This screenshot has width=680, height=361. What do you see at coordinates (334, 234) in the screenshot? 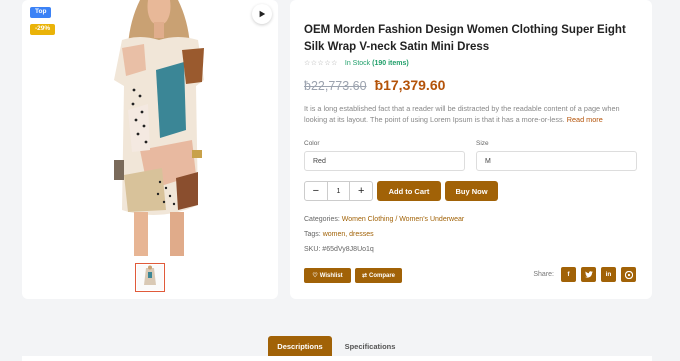
I see `tag-link-women: women` at bounding box center [334, 234].